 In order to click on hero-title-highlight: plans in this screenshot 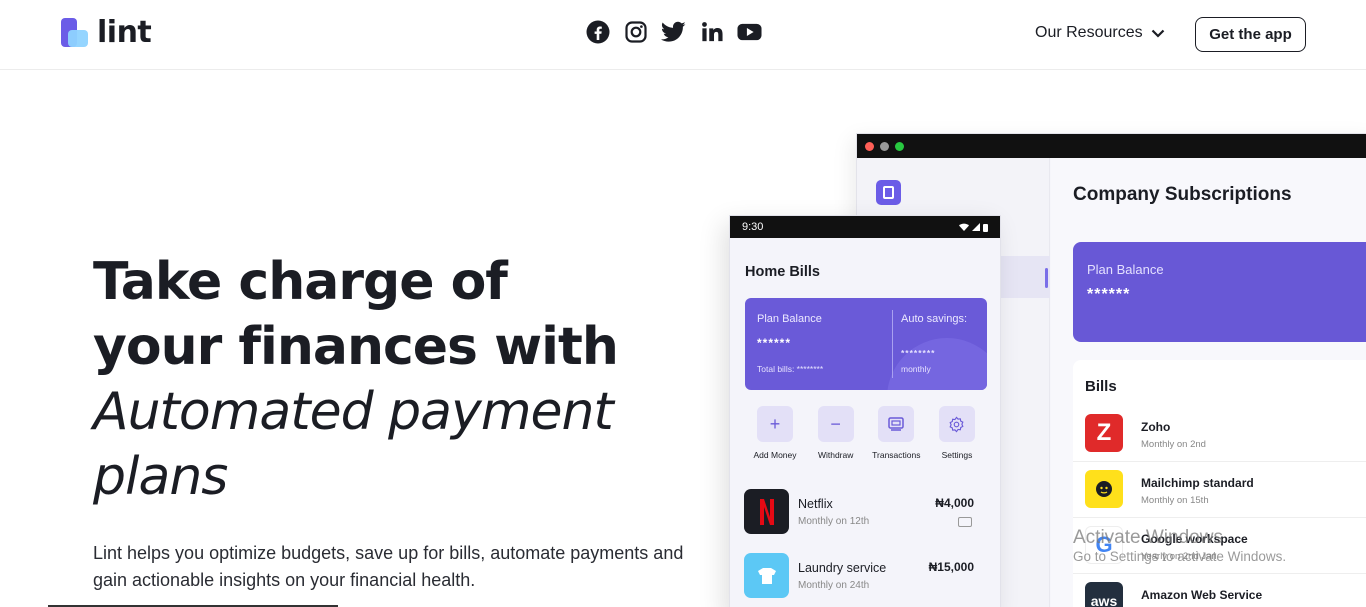, I will do `click(160, 477)`.